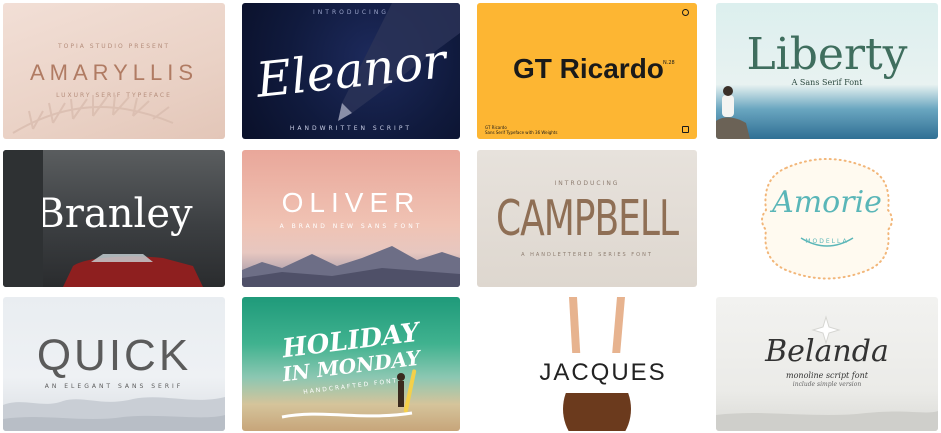  I want to click on font-subtitle: HANDWRITTEN SCRIPT, so click(351, 128).